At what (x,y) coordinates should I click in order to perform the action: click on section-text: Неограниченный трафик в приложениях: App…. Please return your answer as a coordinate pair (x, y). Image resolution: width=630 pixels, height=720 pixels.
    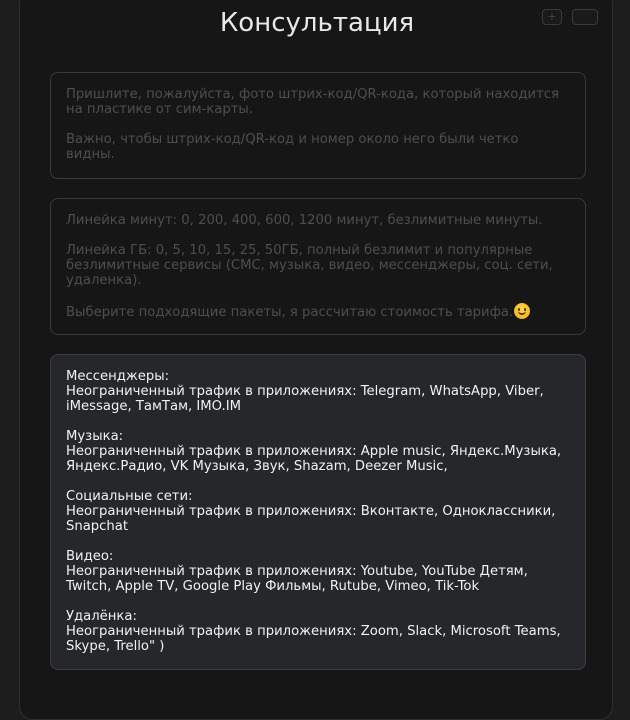
    Looking at the image, I should click on (314, 459).